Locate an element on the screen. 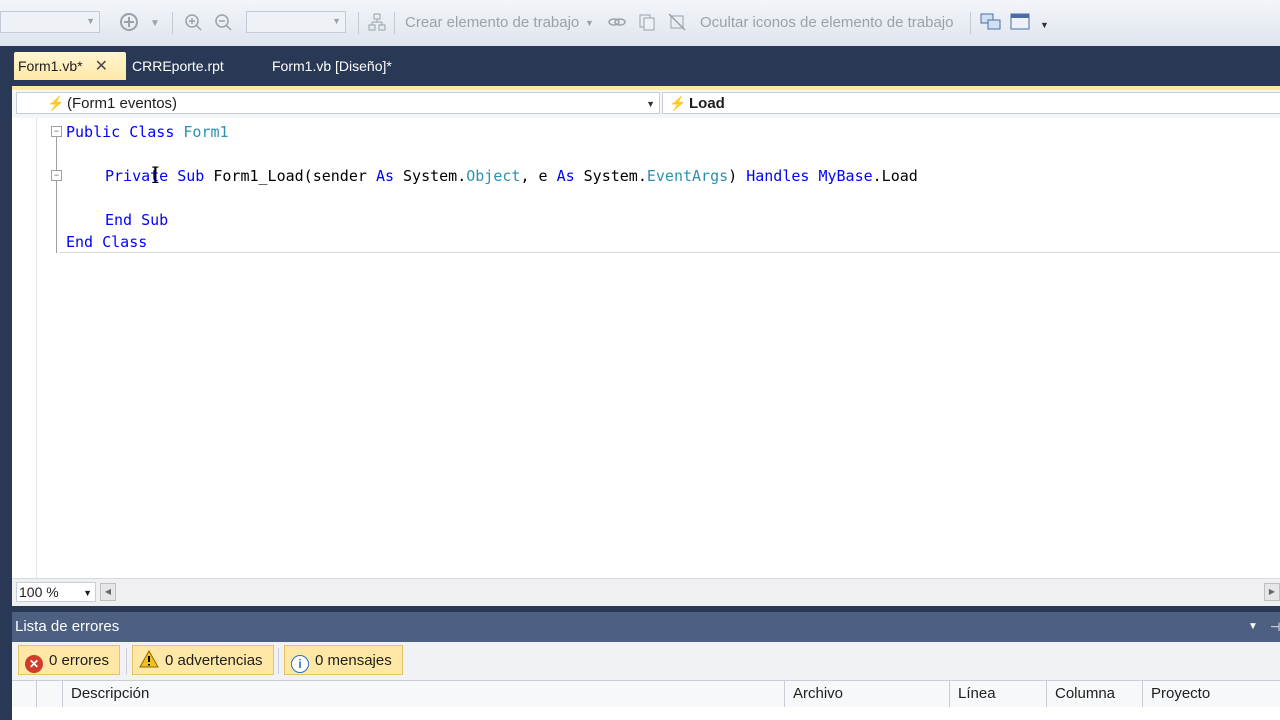 The width and height of the screenshot is (1280, 720). code-line-5: End Sub is located at coordinates (137, 220).